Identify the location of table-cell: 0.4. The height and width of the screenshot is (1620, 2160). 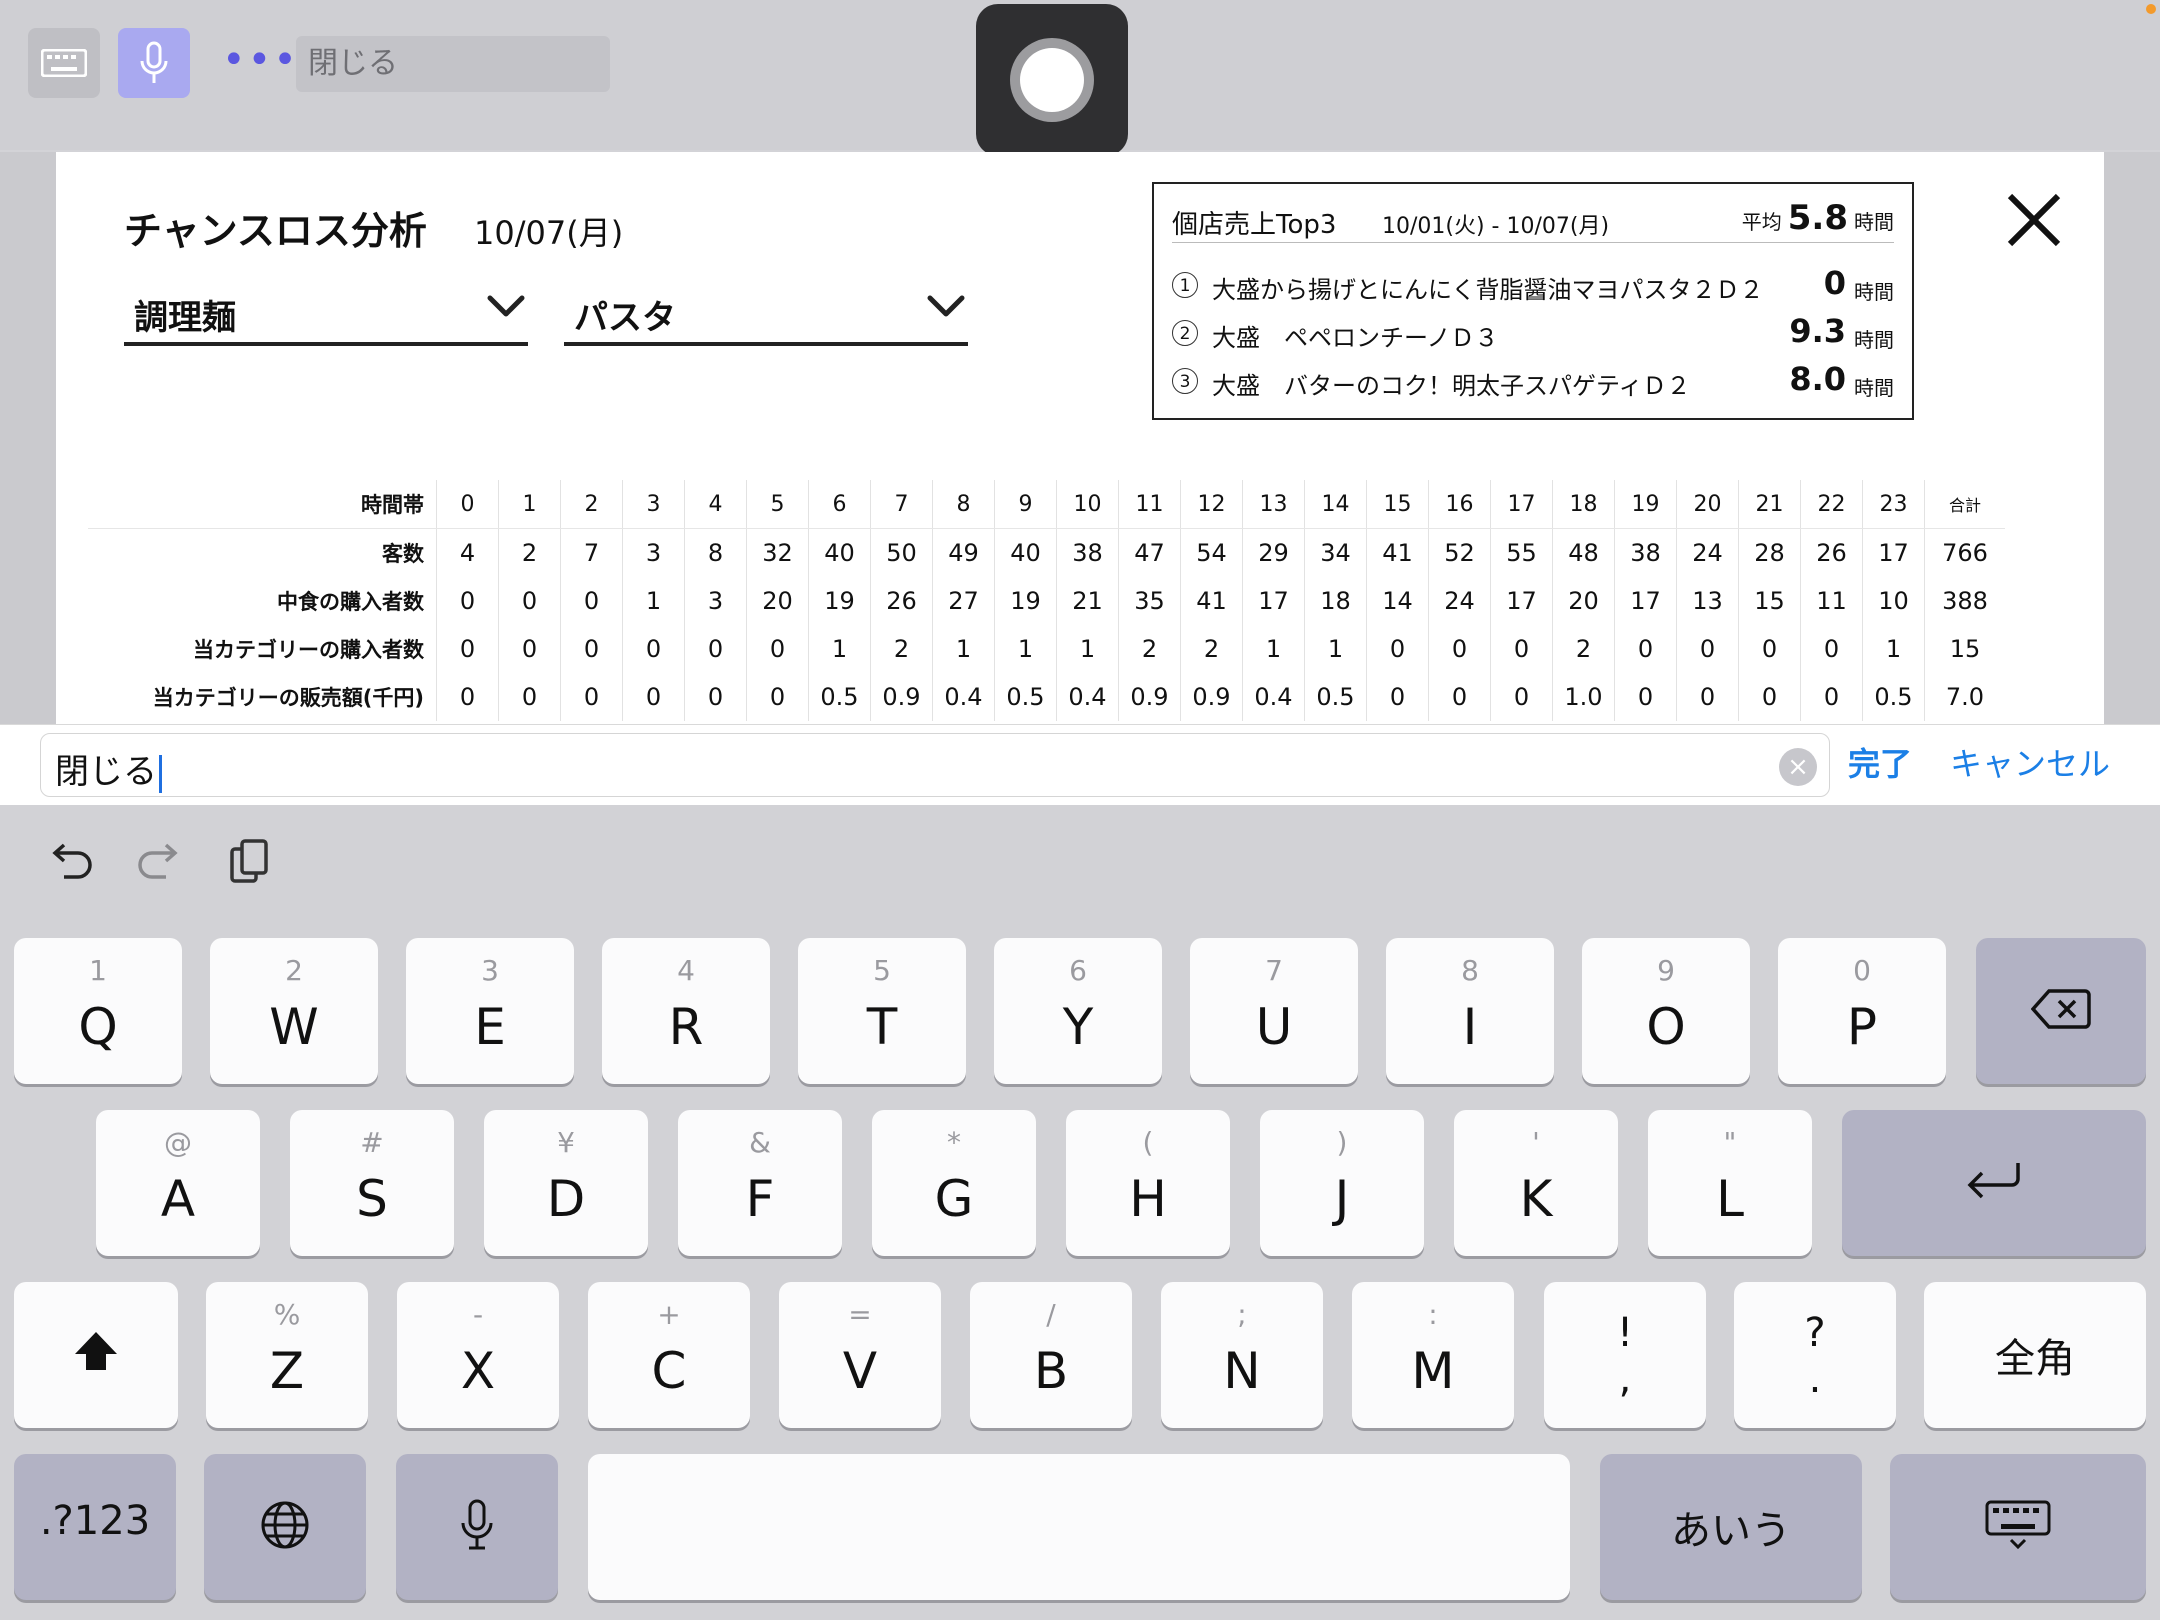
(963, 697).